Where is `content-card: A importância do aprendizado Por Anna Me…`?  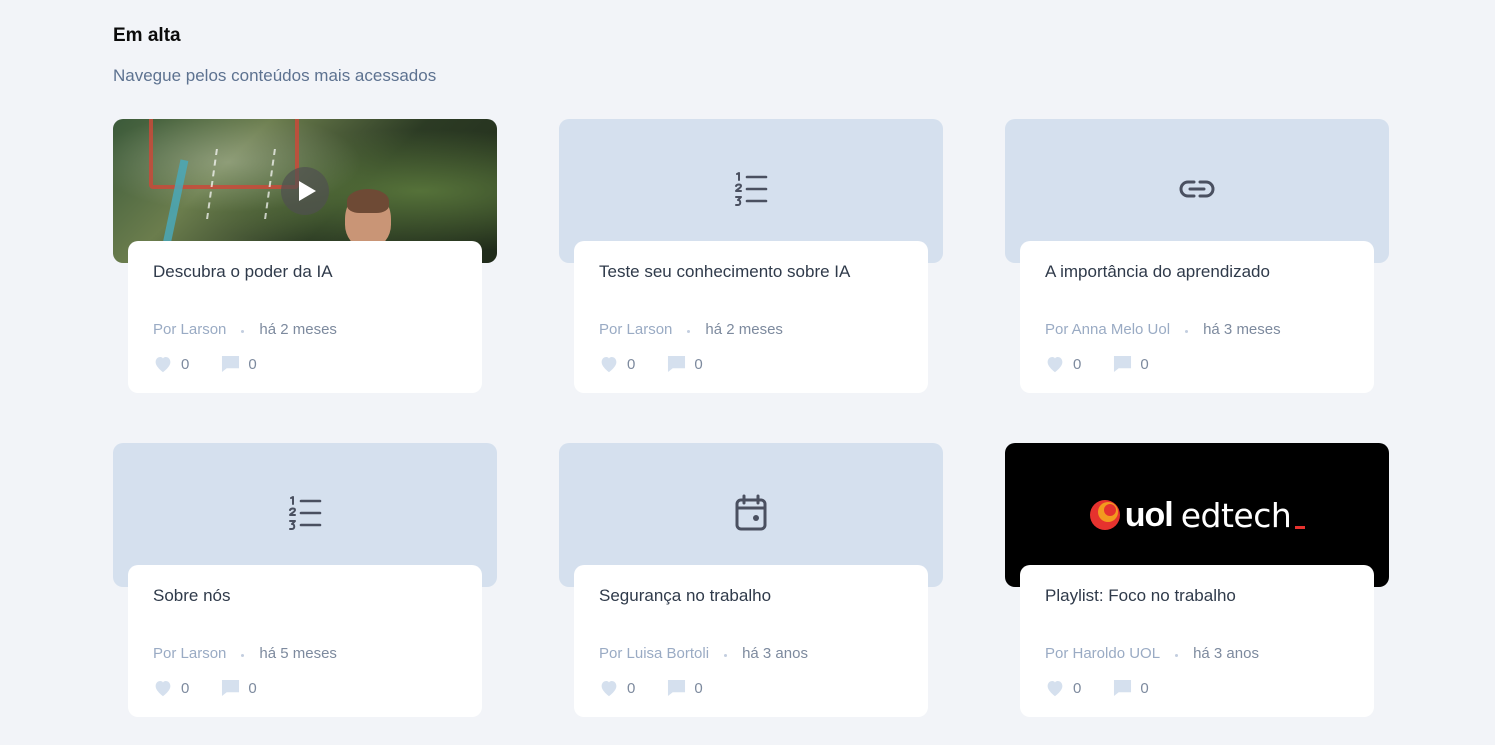
content-card: A importância do aprendizado Por Anna Me… is located at coordinates (1197, 256).